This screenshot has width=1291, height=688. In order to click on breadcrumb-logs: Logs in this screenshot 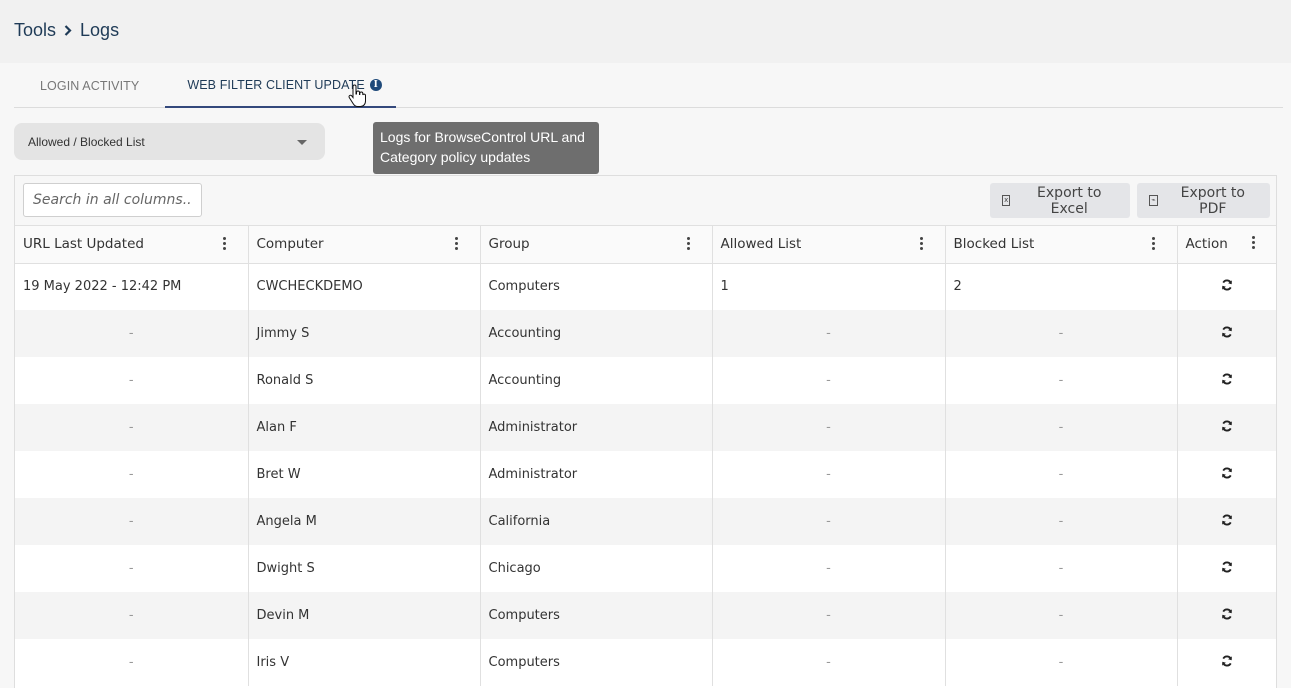, I will do `click(100, 30)`.